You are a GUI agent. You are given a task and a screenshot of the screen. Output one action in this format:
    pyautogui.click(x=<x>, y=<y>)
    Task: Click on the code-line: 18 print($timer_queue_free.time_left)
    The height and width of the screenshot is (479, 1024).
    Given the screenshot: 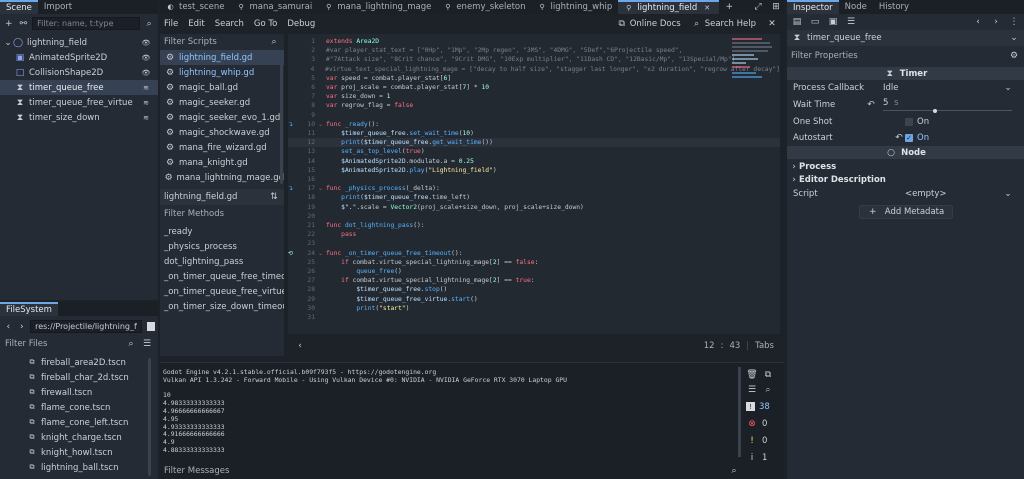 What is the action you would take?
    pyautogui.click(x=534, y=197)
    